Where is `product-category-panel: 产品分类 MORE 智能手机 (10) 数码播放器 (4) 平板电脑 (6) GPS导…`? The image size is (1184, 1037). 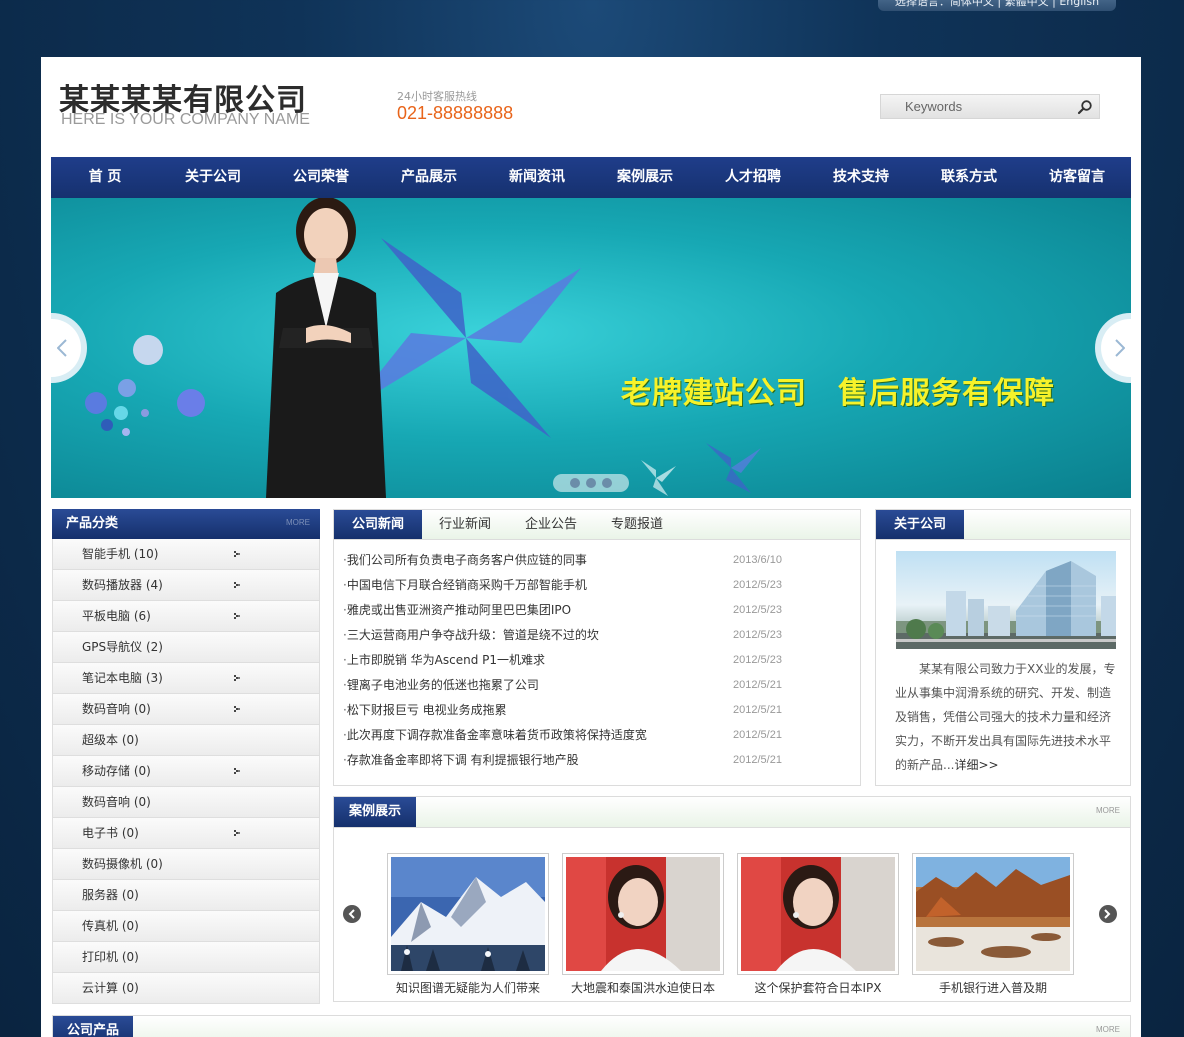
product-category-panel: 产品分类 MORE 智能手机 (10) 数码播放器 (4) 平板电脑 (6) GPS导… is located at coordinates (186, 756).